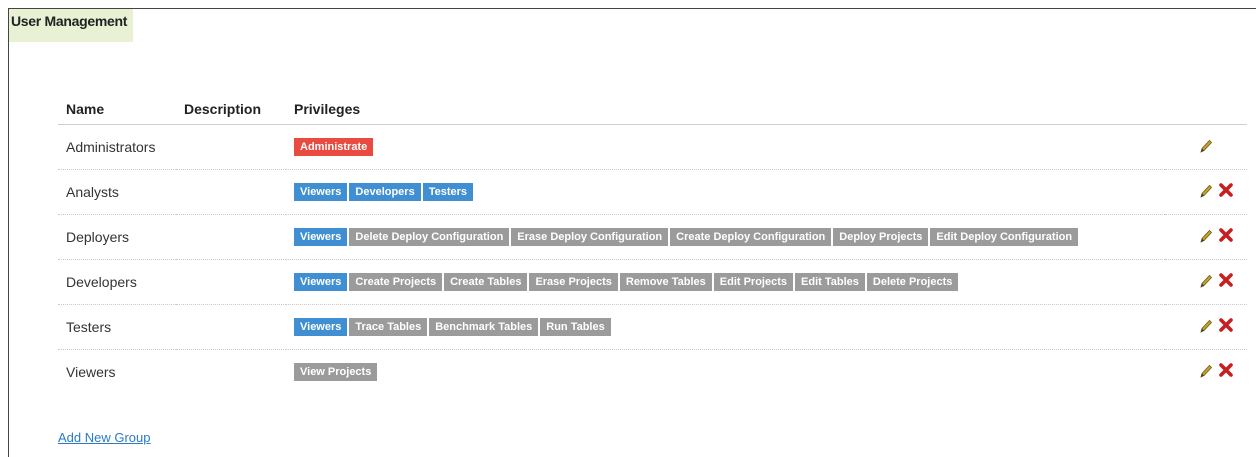 The height and width of the screenshot is (457, 1256). Describe the element at coordinates (104, 437) in the screenshot. I see `add-new-group-link: Add New Group` at that location.